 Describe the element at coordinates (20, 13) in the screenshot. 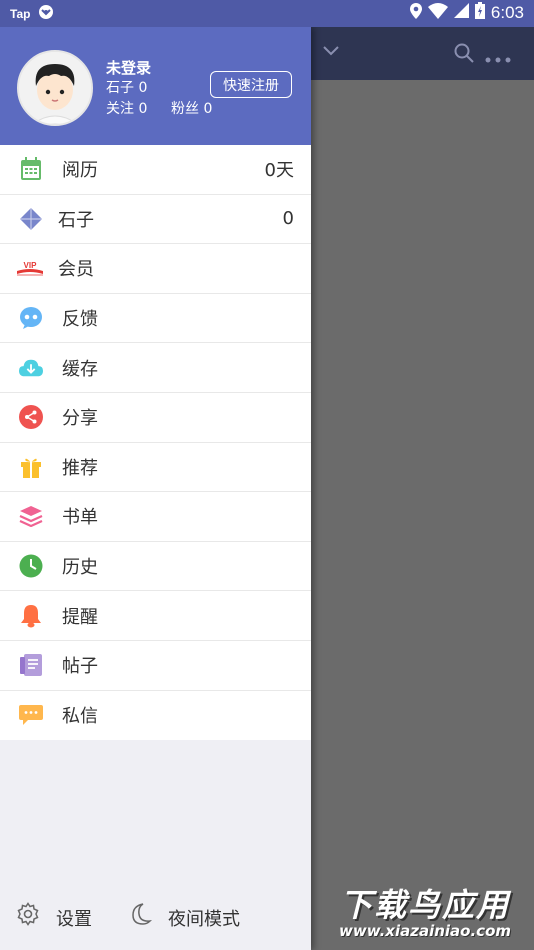

I see `carrier-label: Tap` at that location.